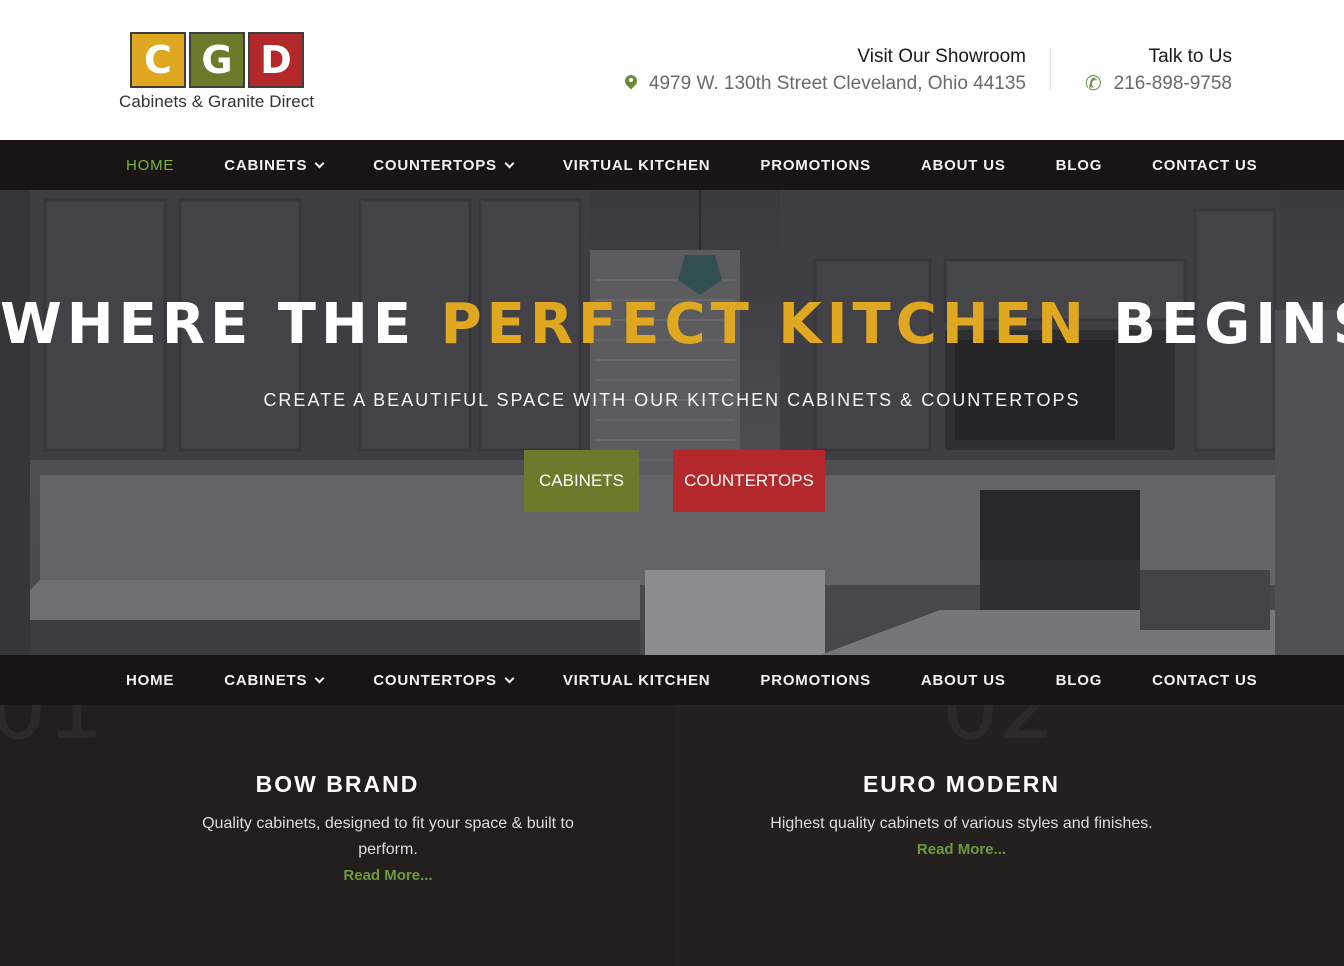  I want to click on logo-letter-c: C, so click(158, 60).